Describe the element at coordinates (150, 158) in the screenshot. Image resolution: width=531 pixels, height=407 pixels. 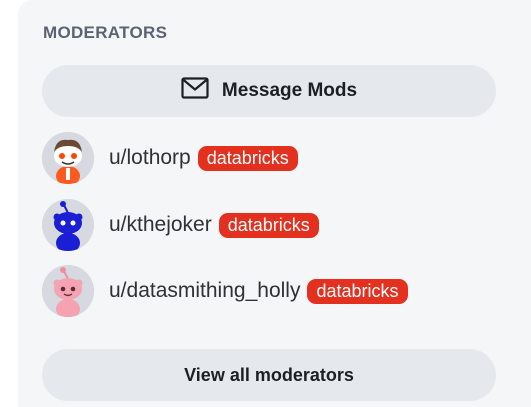
I see `moderator-username: u/lothorp` at that location.